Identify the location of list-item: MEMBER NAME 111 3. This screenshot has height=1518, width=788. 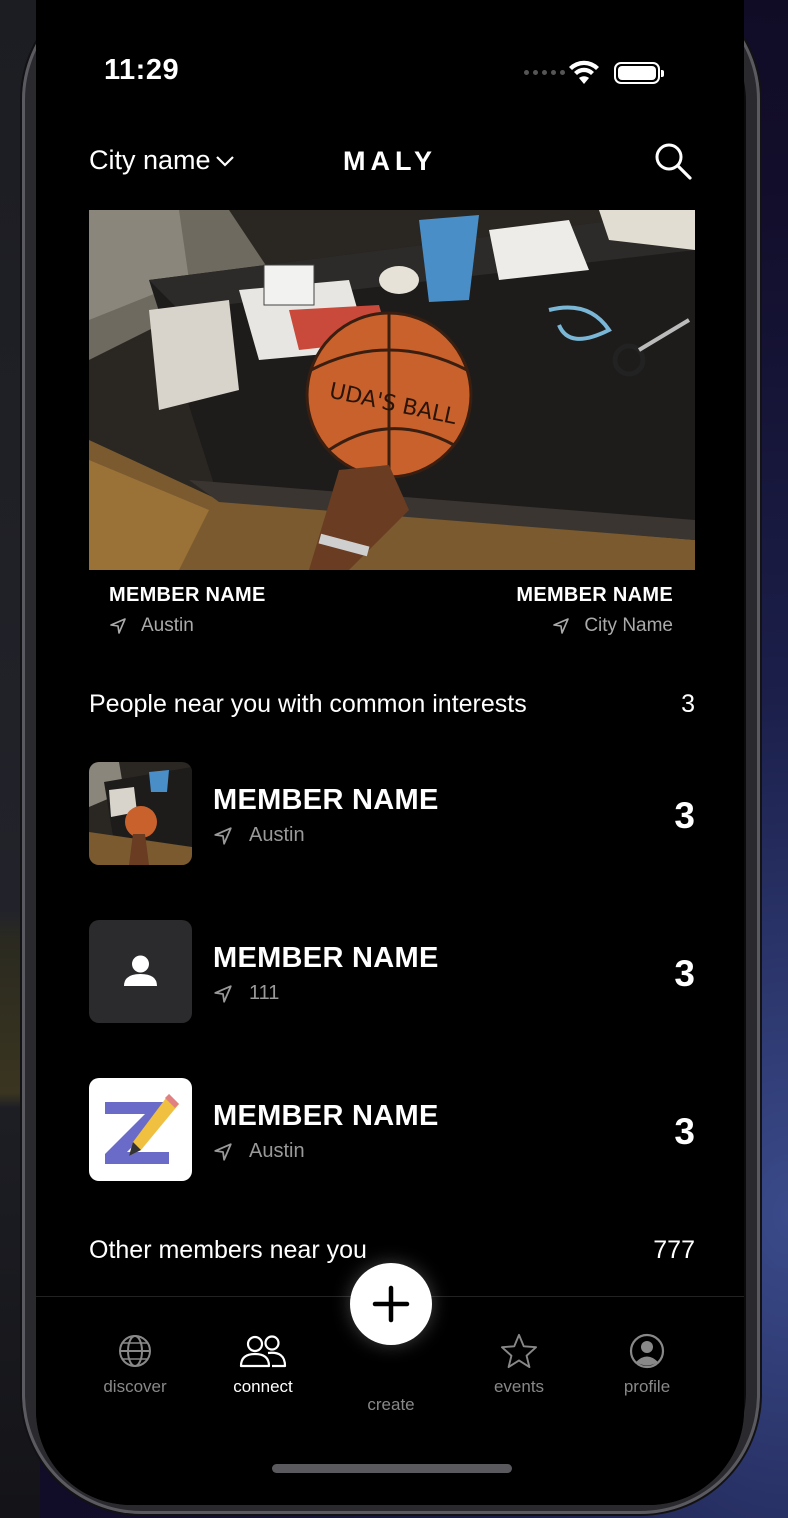
(392, 972).